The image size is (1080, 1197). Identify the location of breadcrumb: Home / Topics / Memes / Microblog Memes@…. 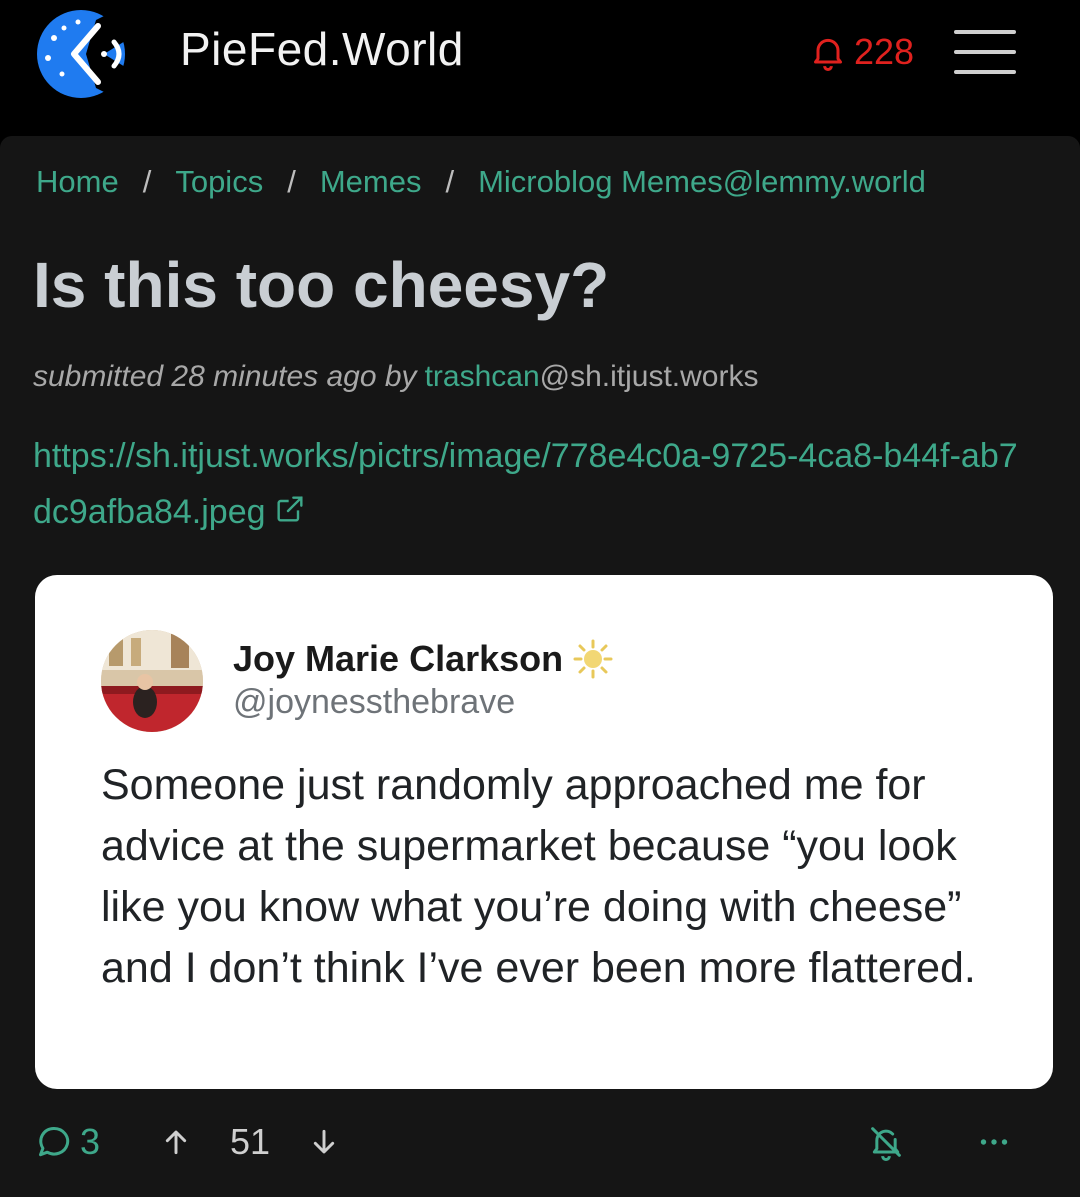
(481, 182).